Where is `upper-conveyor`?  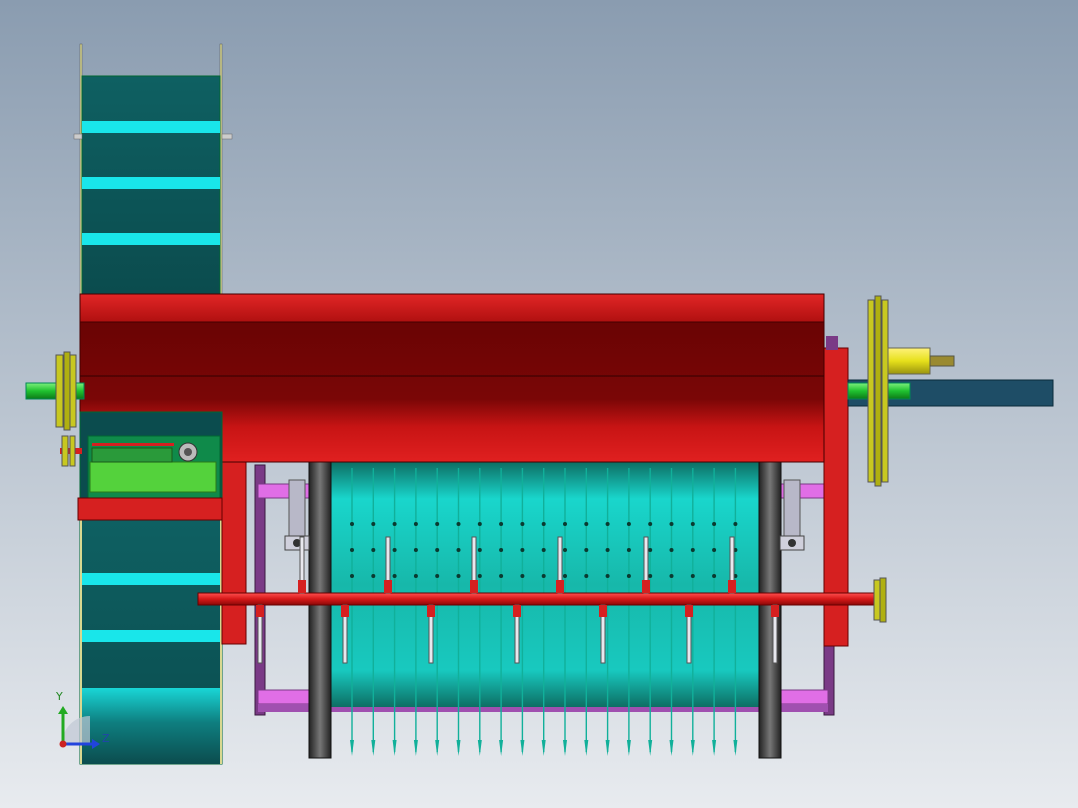
upper-conveyor is located at coordinates (153, 169).